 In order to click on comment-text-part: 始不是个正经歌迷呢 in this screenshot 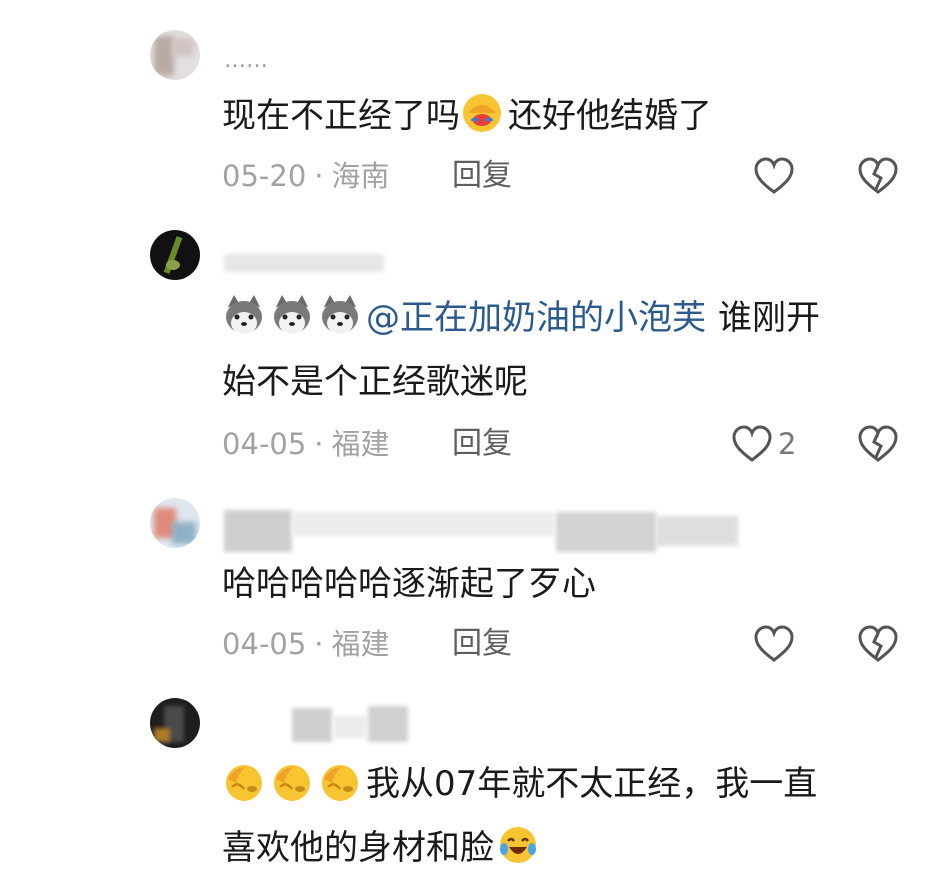, I will do `click(375, 382)`.